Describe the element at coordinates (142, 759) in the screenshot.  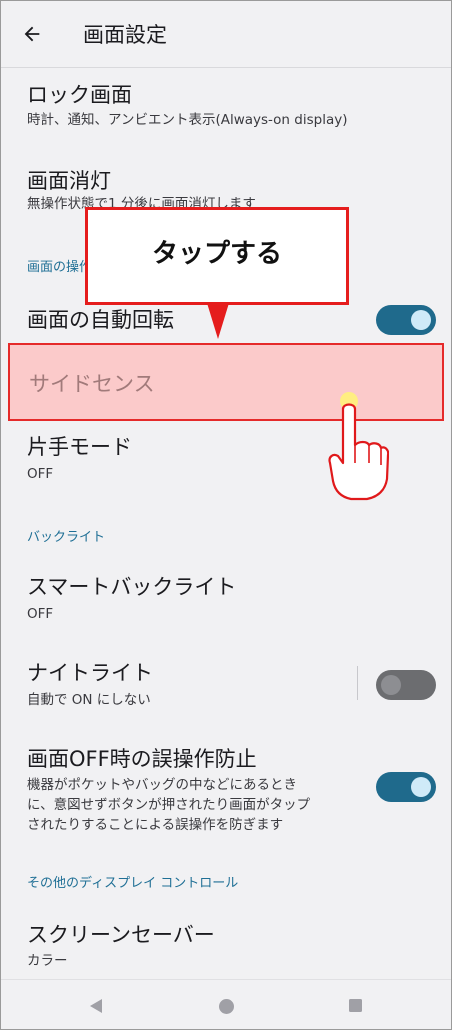
I see `mistouch-prevention-title: 画面OFF時の誤操作防止` at that location.